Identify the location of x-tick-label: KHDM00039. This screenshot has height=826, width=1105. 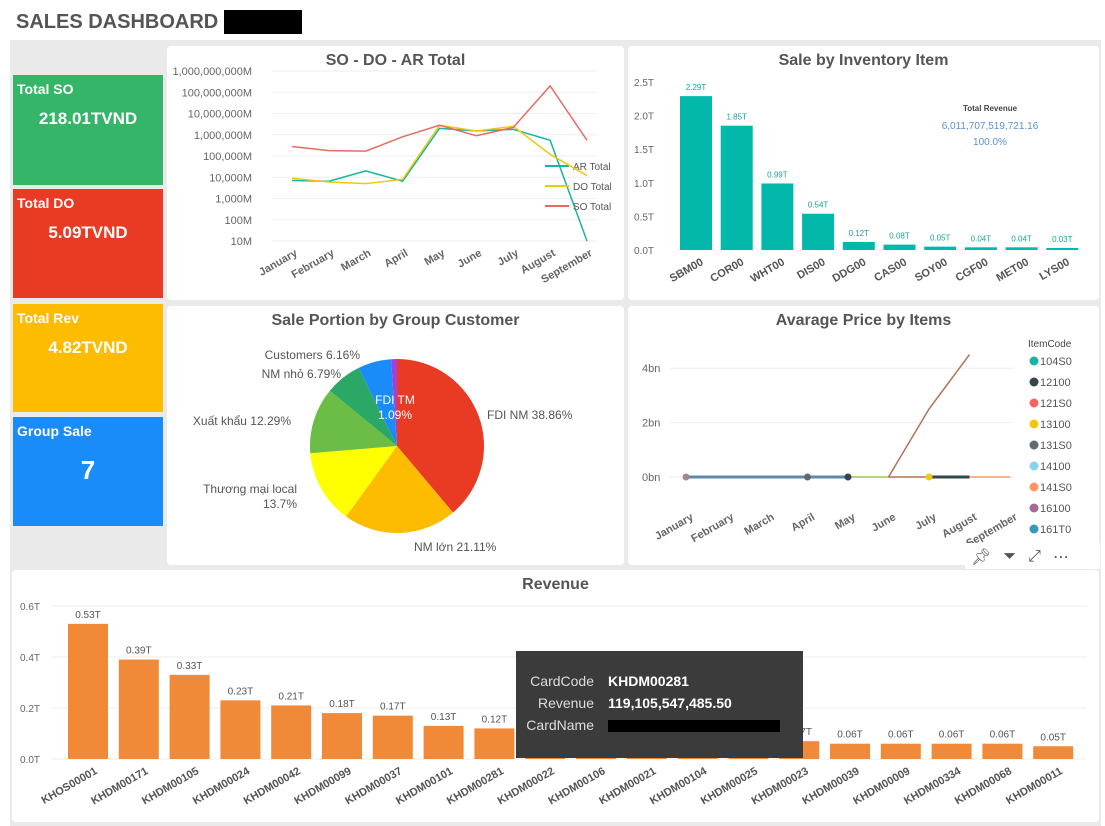
(830, 786).